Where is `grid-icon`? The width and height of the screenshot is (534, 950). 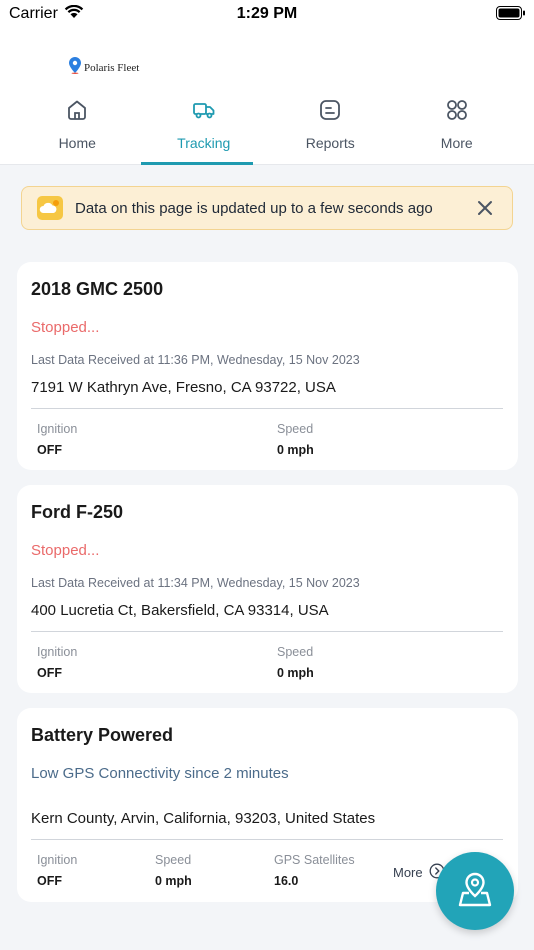
grid-icon is located at coordinates (457, 112).